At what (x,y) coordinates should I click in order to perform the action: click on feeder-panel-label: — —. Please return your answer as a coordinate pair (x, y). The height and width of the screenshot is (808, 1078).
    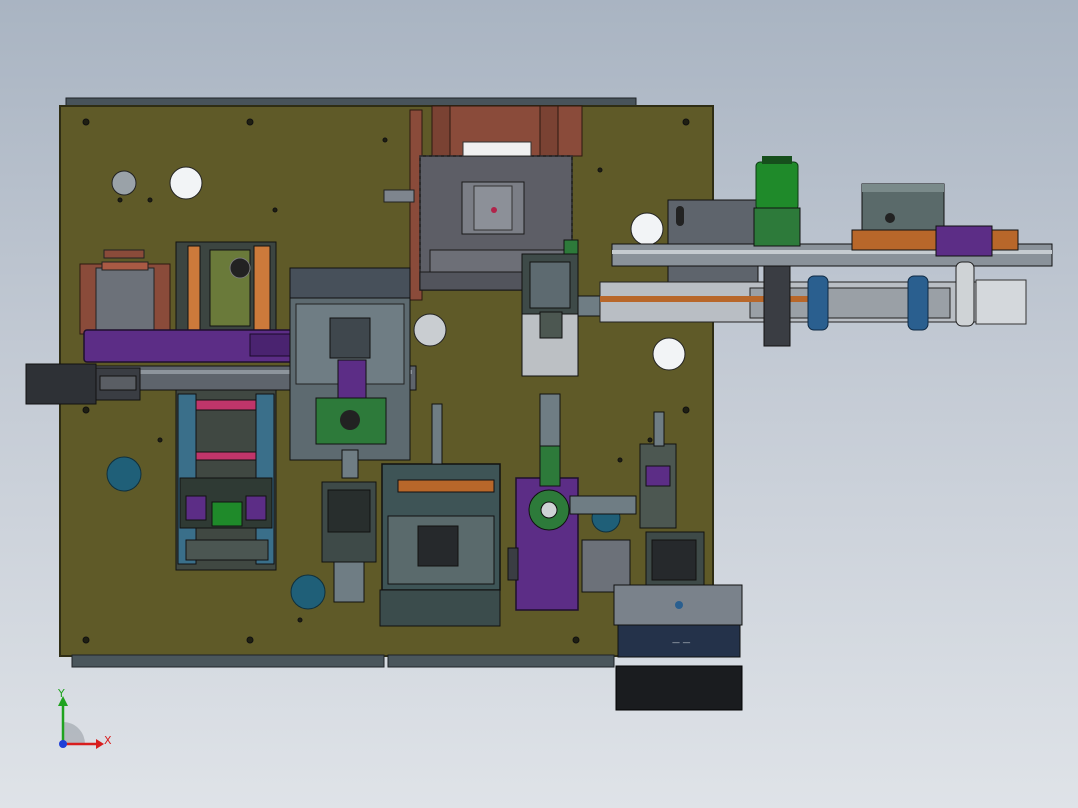
    Looking at the image, I should click on (681, 642).